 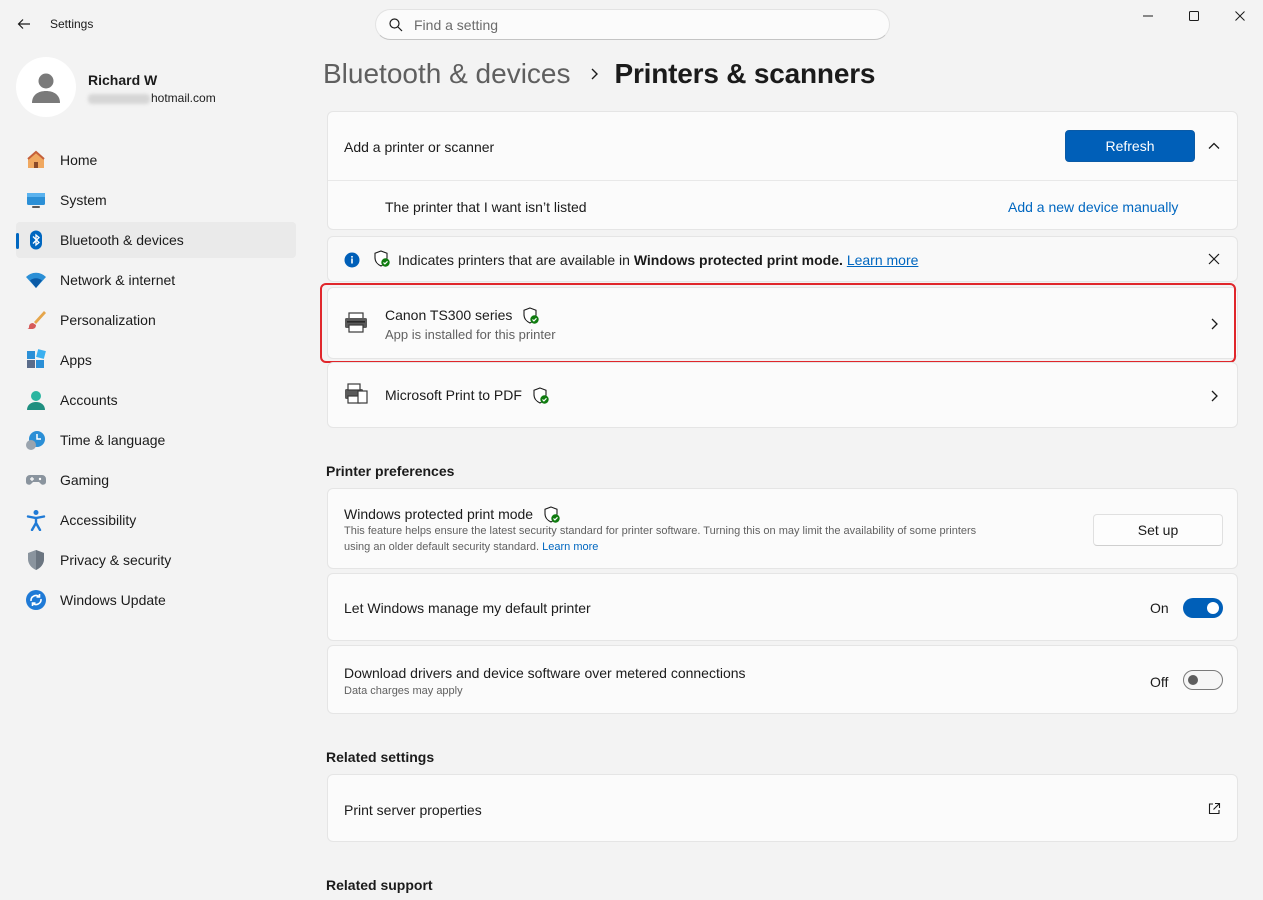 I want to click on info-icon, so click(x=352, y=260).